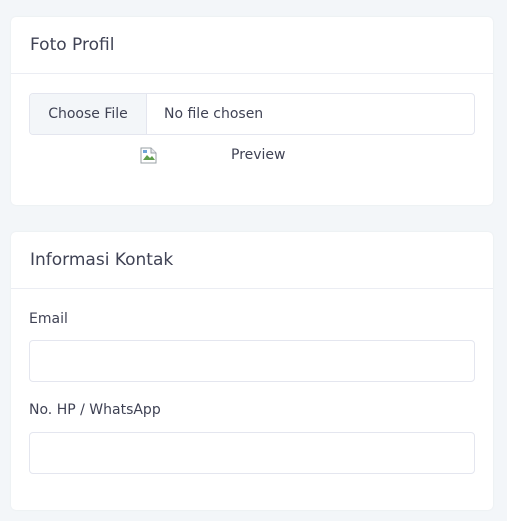  Describe the element at coordinates (214, 114) in the screenshot. I see `file-status-text: No file chosen` at that location.